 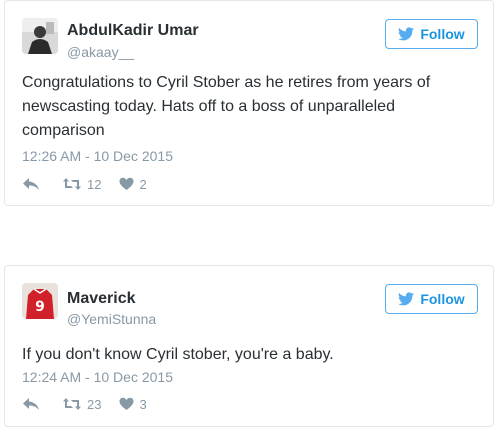 I want to click on tweet-actions: 23 3, so click(x=84, y=404).